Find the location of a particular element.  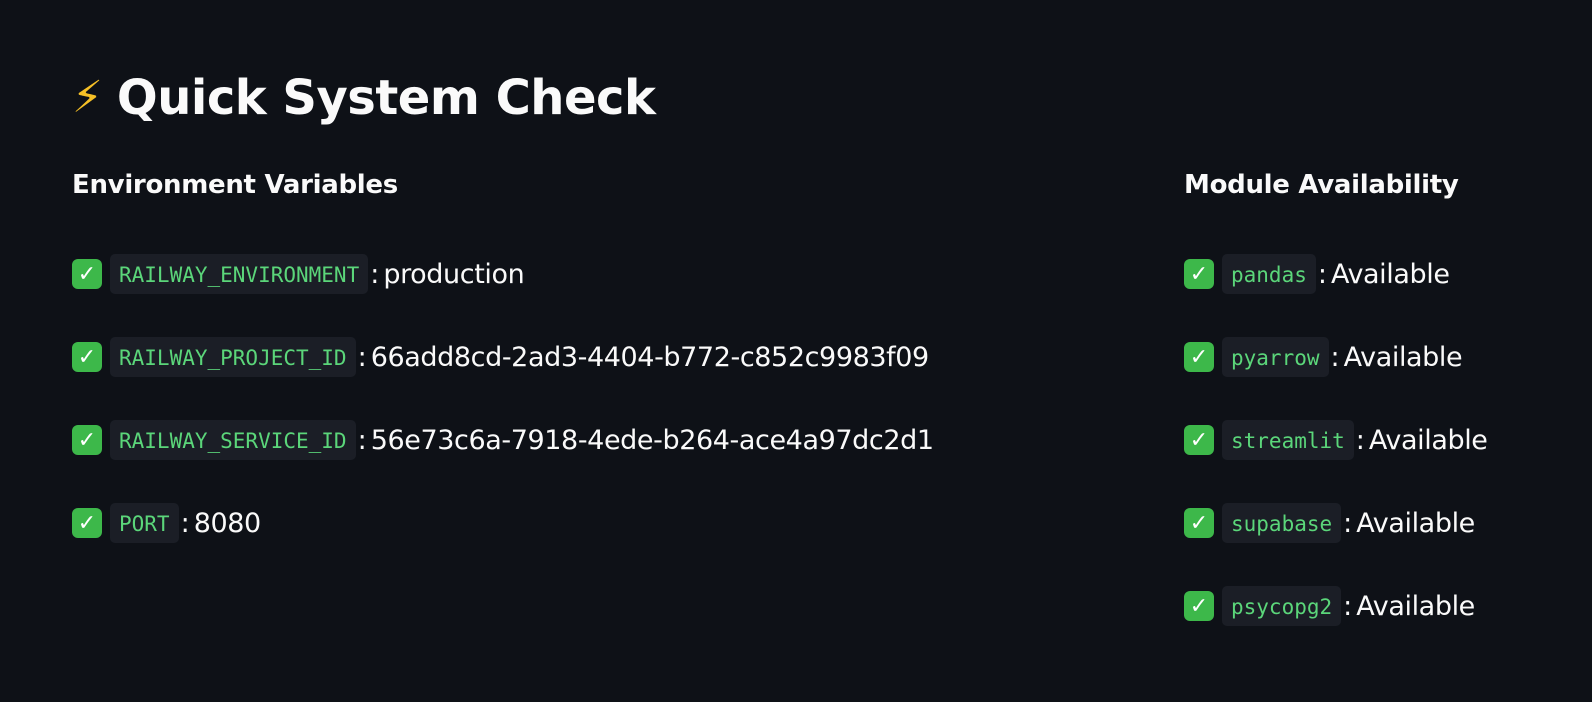

module-item: ✓ psycopg2 : Available is located at coordinates (1336, 606).